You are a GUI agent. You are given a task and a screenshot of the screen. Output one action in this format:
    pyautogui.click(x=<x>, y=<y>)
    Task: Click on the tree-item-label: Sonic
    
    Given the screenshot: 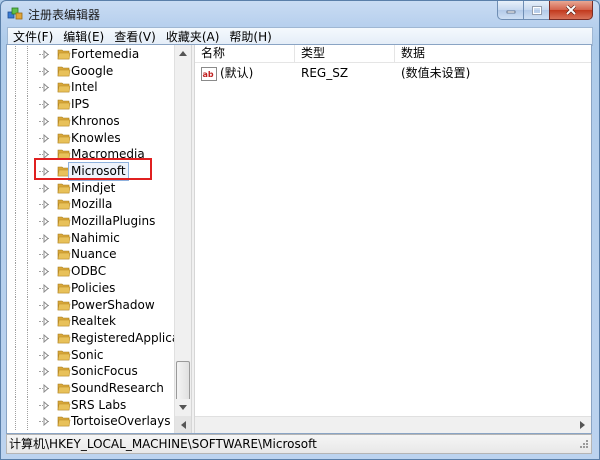 What is the action you would take?
    pyautogui.click(x=87, y=354)
    